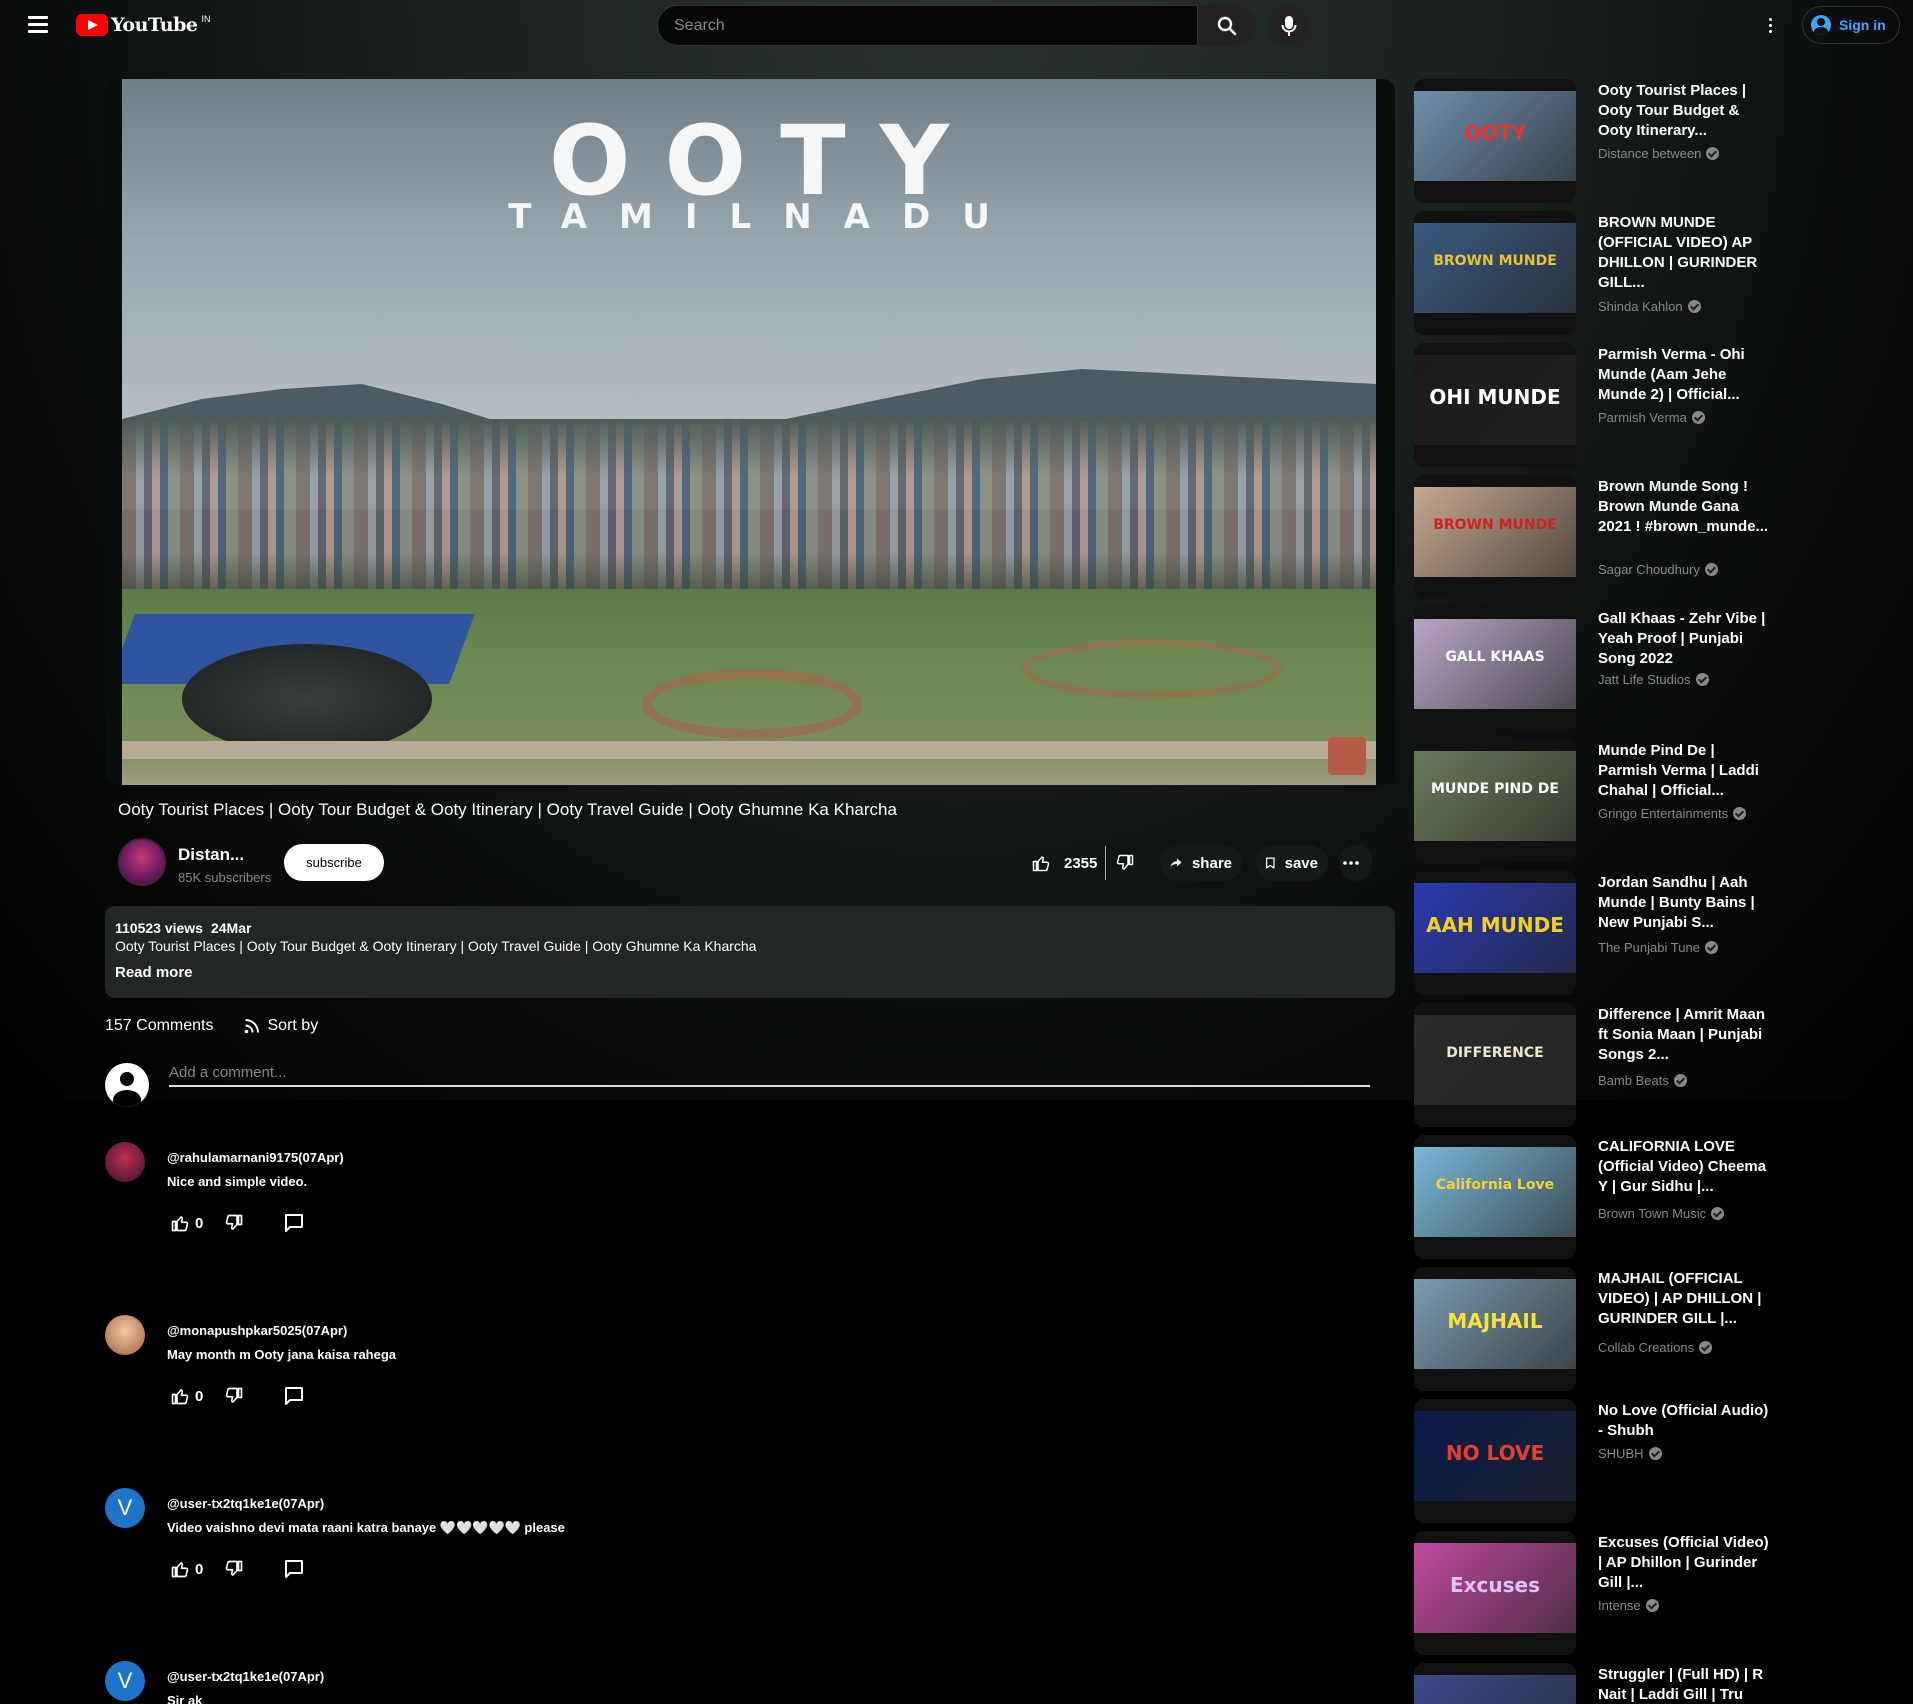 This screenshot has height=1704, width=1913. What do you see at coordinates (1770, 25) in the screenshot?
I see `settings-more-icon` at bounding box center [1770, 25].